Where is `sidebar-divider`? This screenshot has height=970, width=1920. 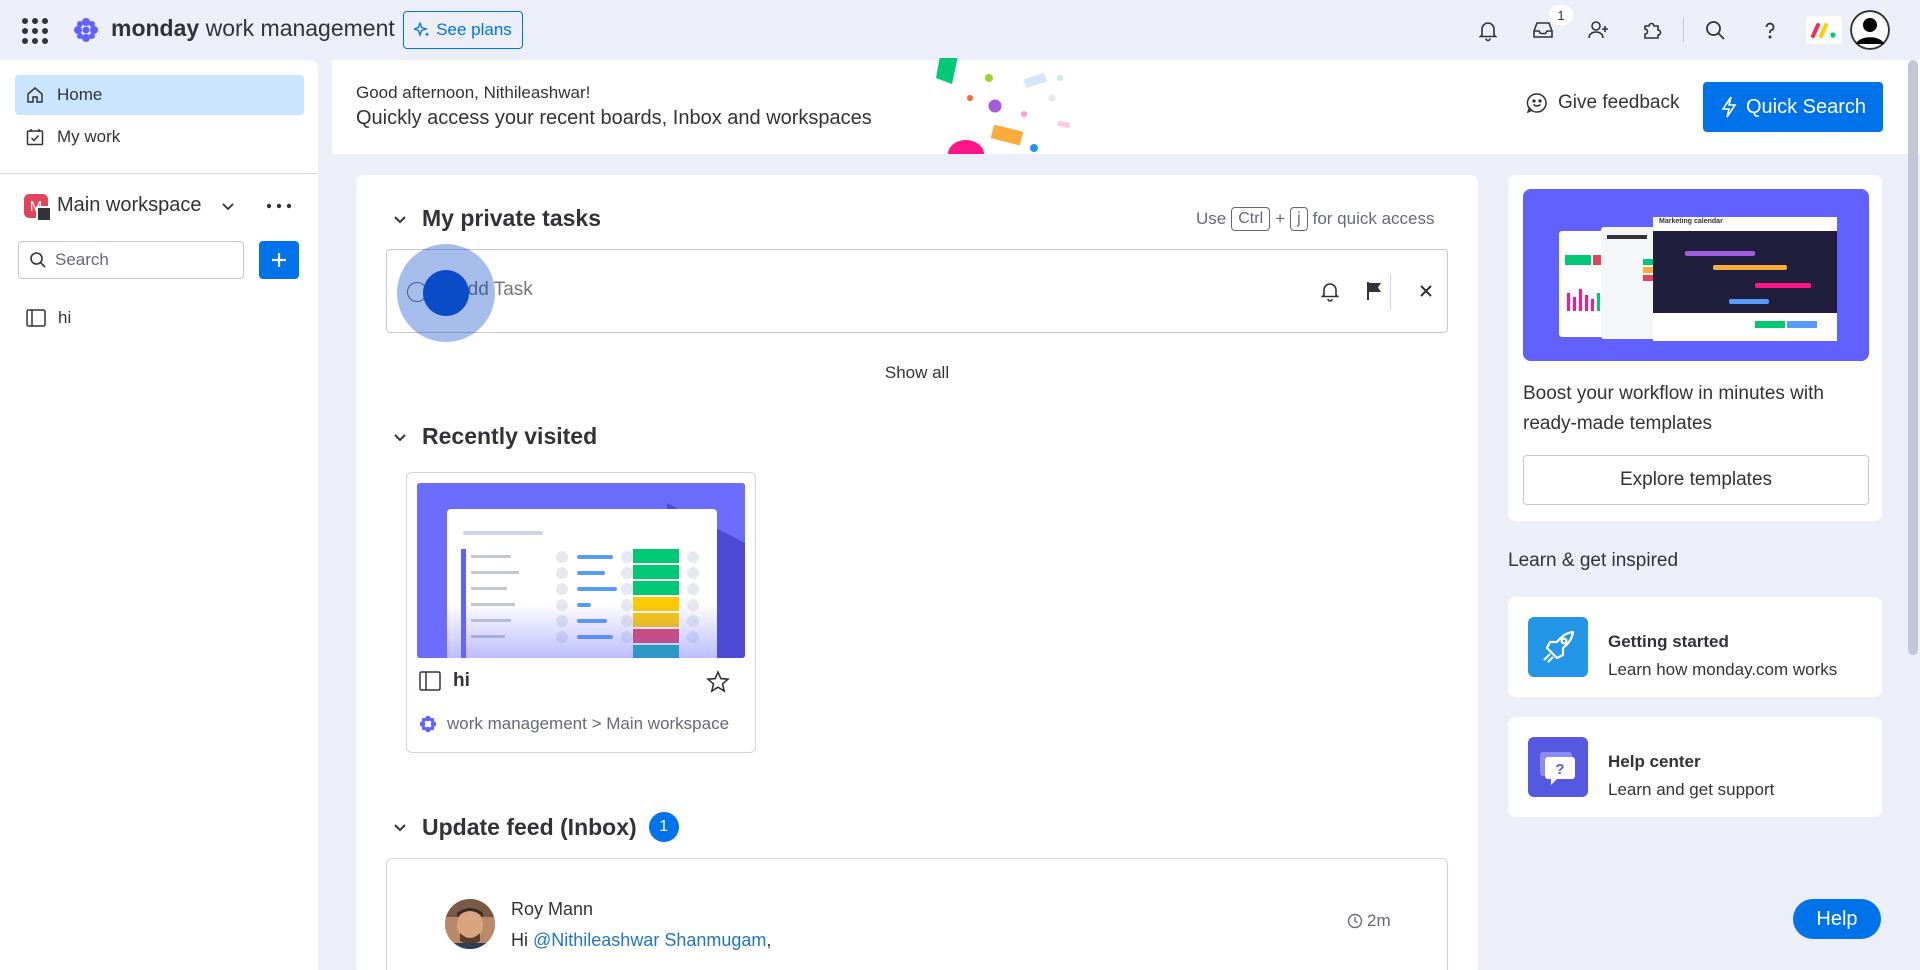 sidebar-divider is located at coordinates (159, 173).